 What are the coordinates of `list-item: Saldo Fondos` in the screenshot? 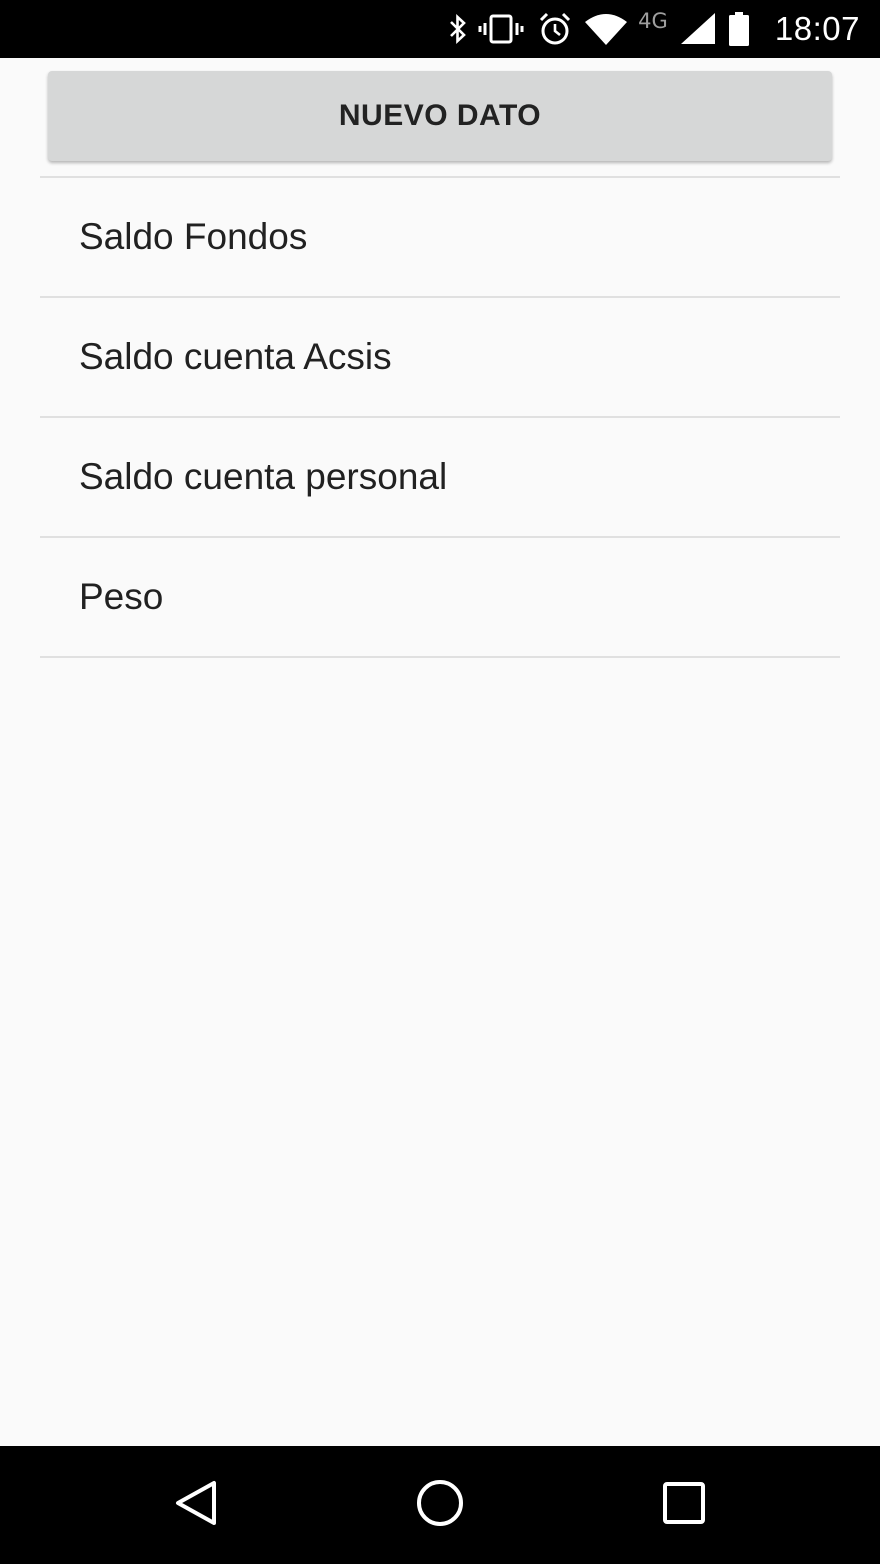 It's located at (440, 238).